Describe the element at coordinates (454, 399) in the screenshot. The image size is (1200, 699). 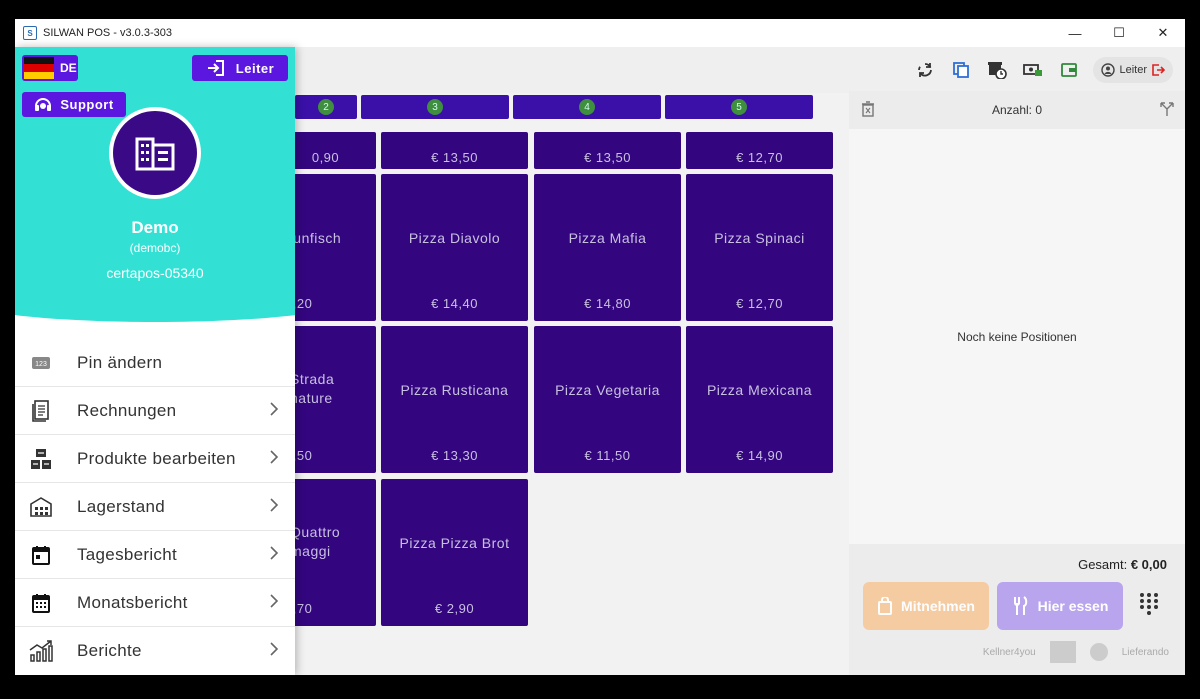
I see `product-tile: Pizza Rusticana € 13,30` at that location.